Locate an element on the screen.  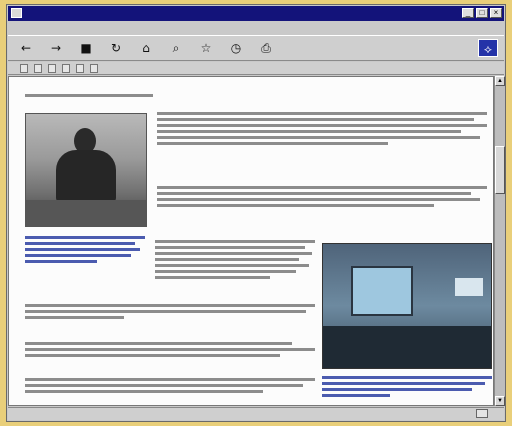
maximize-button: □ is located at coordinates (482, 13).